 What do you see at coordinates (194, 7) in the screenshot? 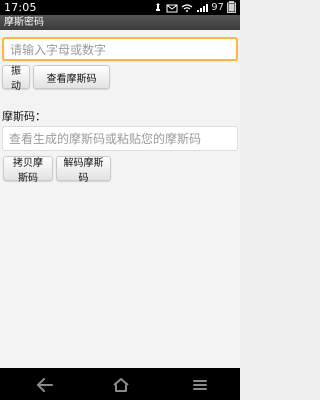
I see `status-icons: 97` at bounding box center [194, 7].